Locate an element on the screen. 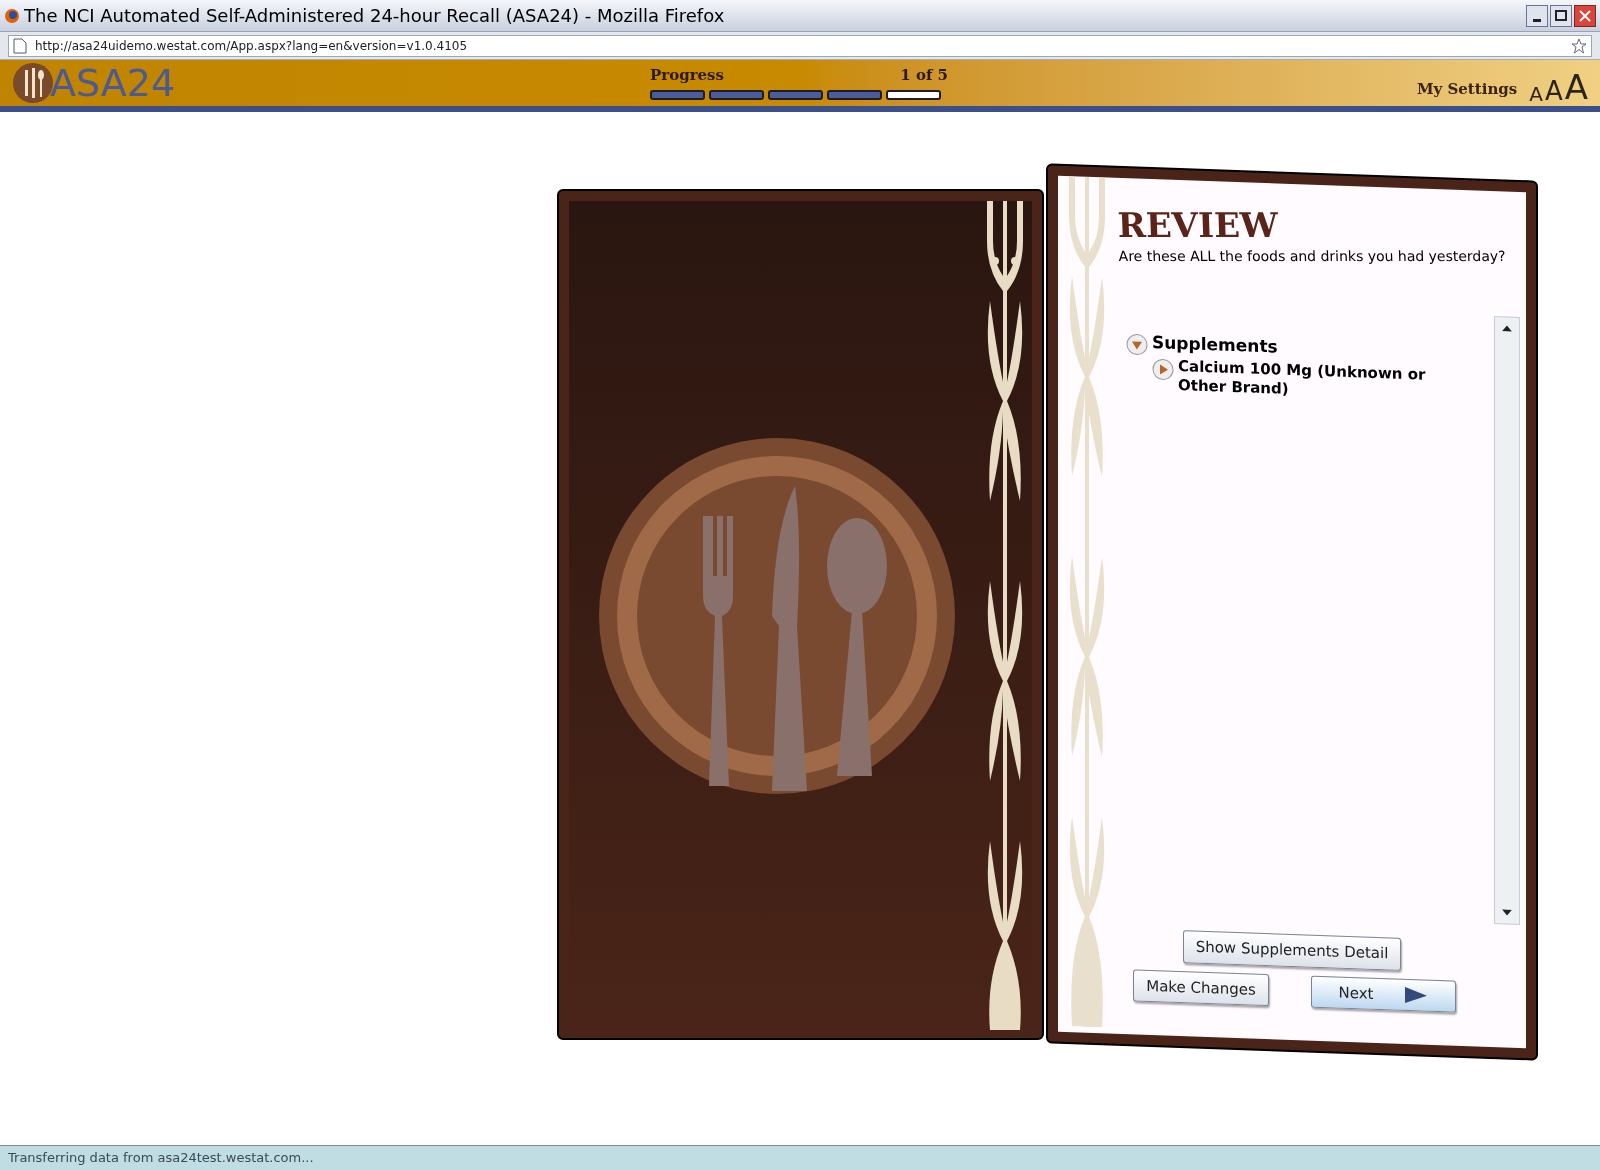 Image resolution: width=1600 pixels, height=1170 pixels. minimize-icon is located at coordinates (1537, 20).